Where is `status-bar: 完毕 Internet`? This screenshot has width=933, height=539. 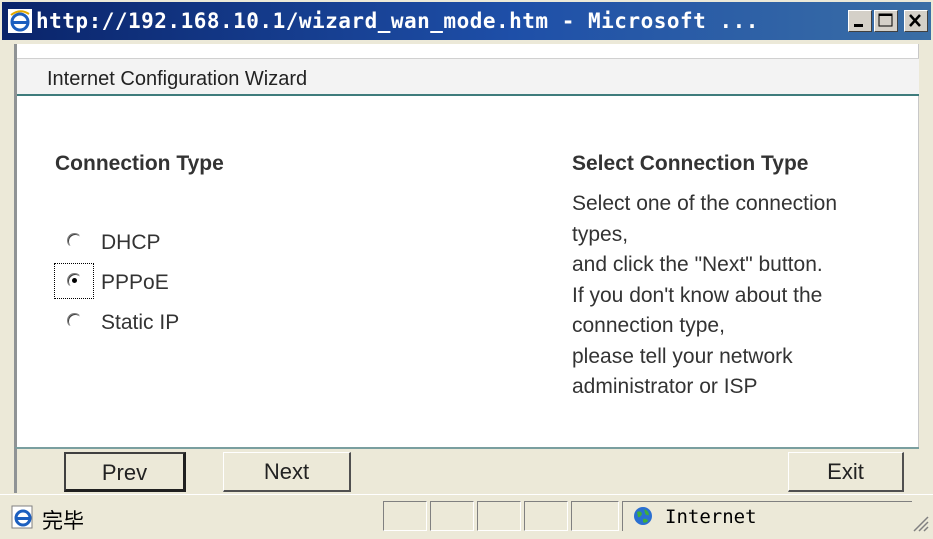
status-bar: 完毕 Internet is located at coordinates (466, 516).